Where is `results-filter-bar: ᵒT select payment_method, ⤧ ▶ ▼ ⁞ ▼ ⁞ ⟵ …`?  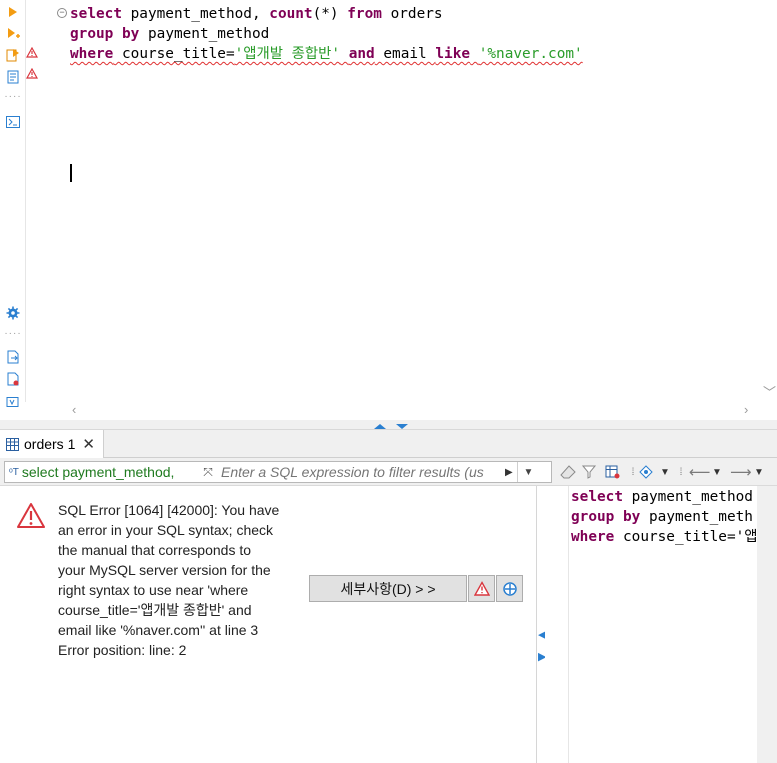
results-filter-bar: ᵒT select payment_method, ⤧ ▶ ▼ ⁞ ▼ ⁞ ⟵ … is located at coordinates (388, 472).